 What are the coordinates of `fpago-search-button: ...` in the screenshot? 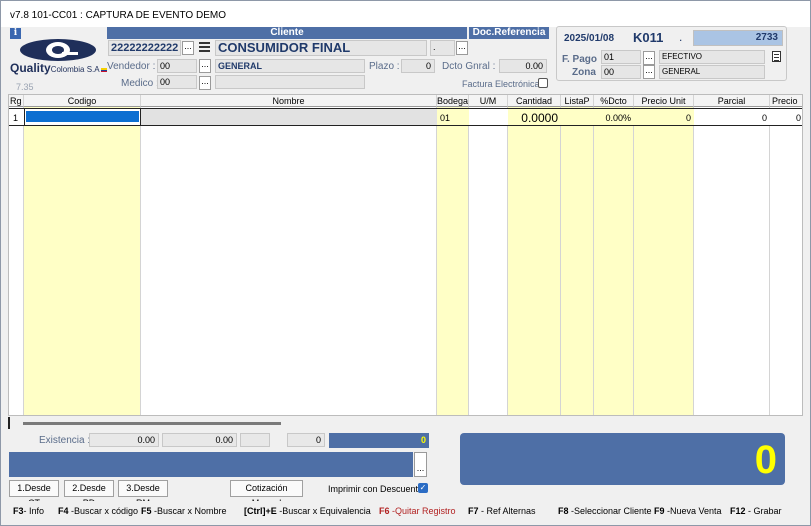 It's located at (649, 58).